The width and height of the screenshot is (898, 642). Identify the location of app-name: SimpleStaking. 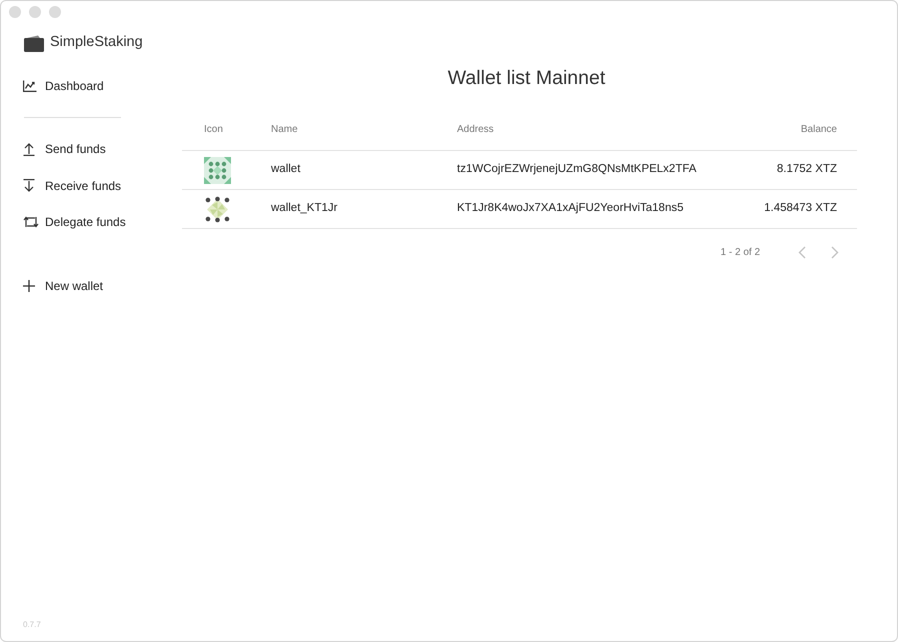
(96, 42).